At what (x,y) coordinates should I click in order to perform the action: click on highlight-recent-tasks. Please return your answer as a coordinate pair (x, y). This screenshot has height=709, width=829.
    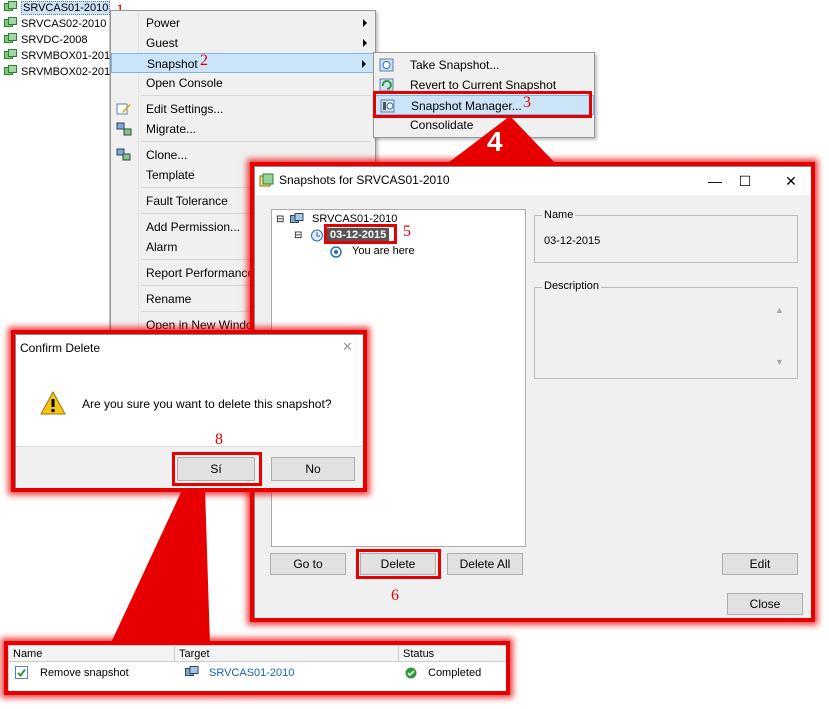
    Looking at the image, I should click on (257, 668).